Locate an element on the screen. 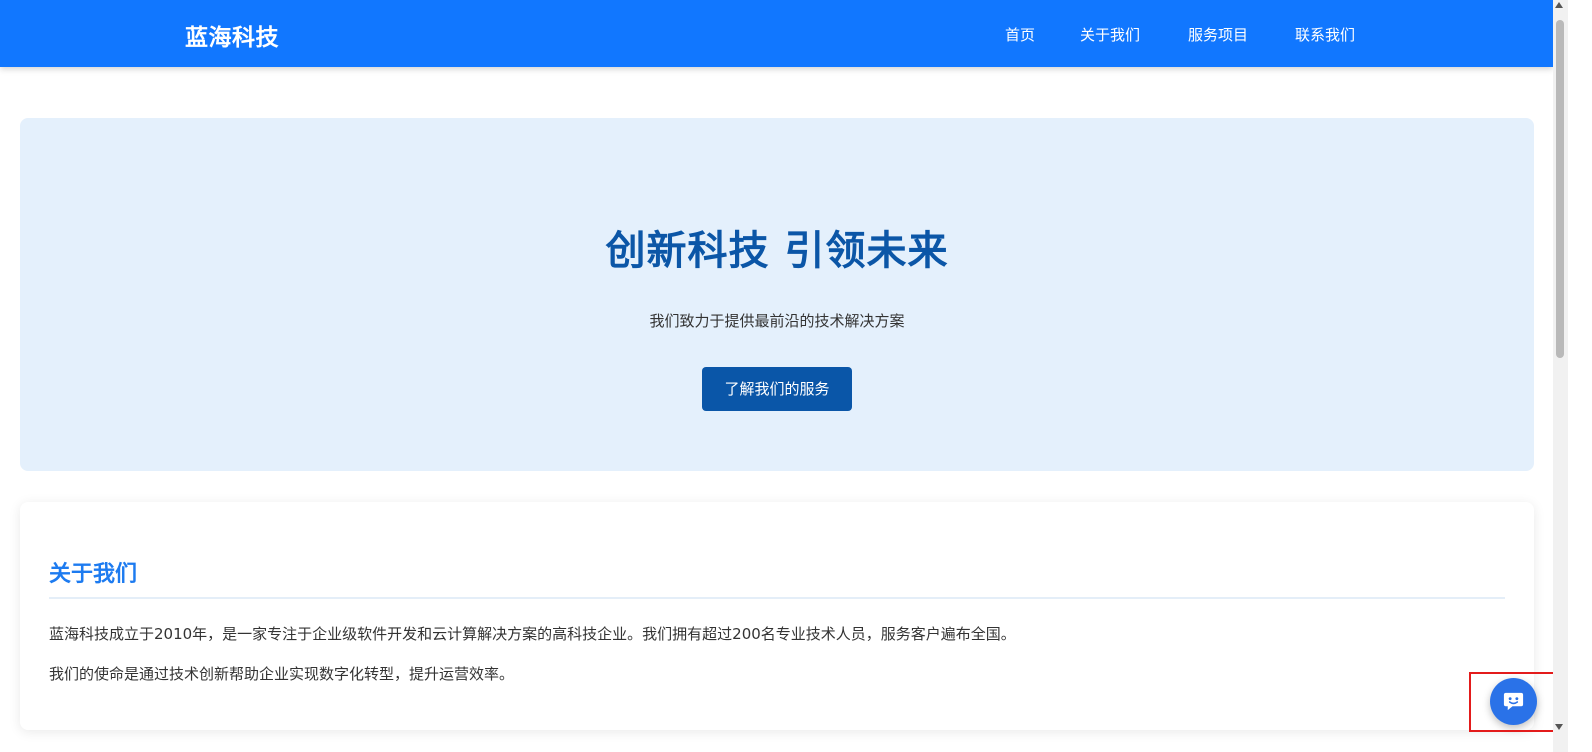 The image size is (1592, 752). site-header: 蓝海科技 首页 关于我们 服务项目 联系我们 is located at coordinates (776, 33).